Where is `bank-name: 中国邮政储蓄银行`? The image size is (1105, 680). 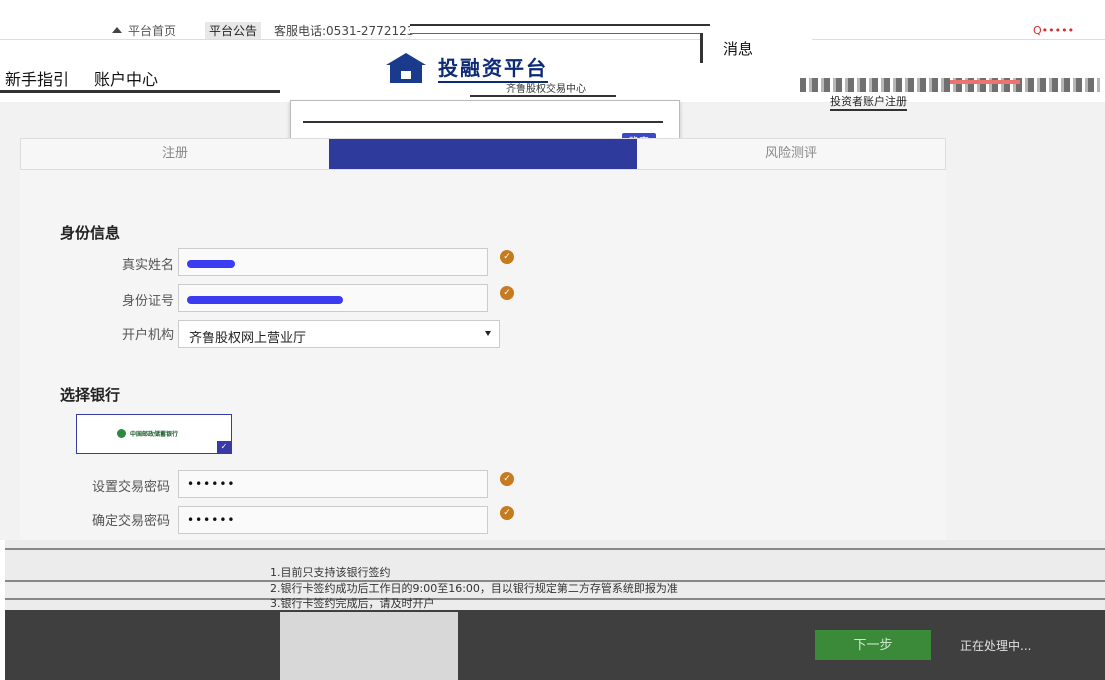
bank-name: 中国邮政储蓄银行 is located at coordinates (154, 434).